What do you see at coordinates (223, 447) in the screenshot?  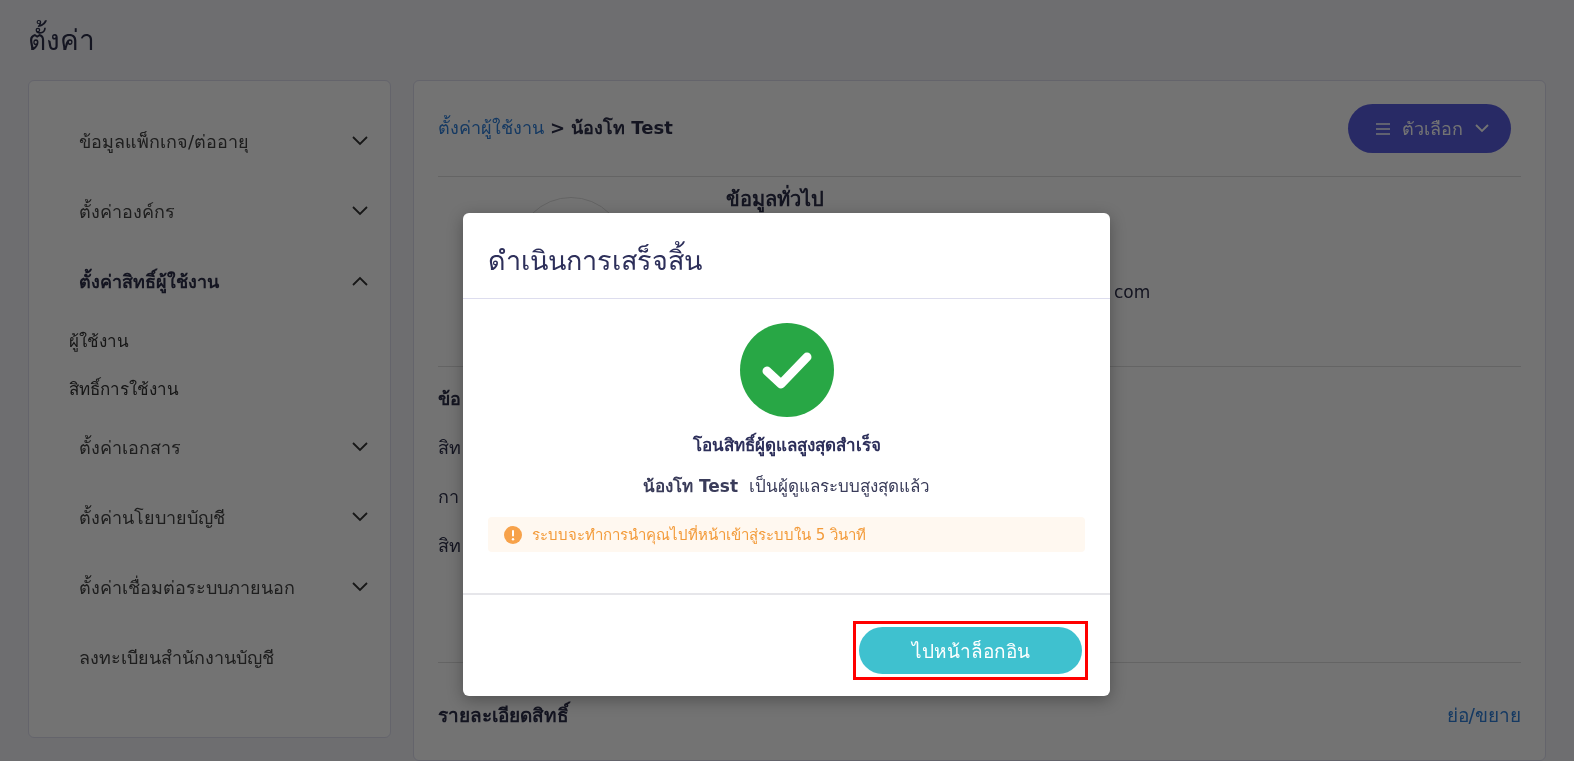 I see `sidebar-group: ตั้งค่าเอกสาร` at bounding box center [223, 447].